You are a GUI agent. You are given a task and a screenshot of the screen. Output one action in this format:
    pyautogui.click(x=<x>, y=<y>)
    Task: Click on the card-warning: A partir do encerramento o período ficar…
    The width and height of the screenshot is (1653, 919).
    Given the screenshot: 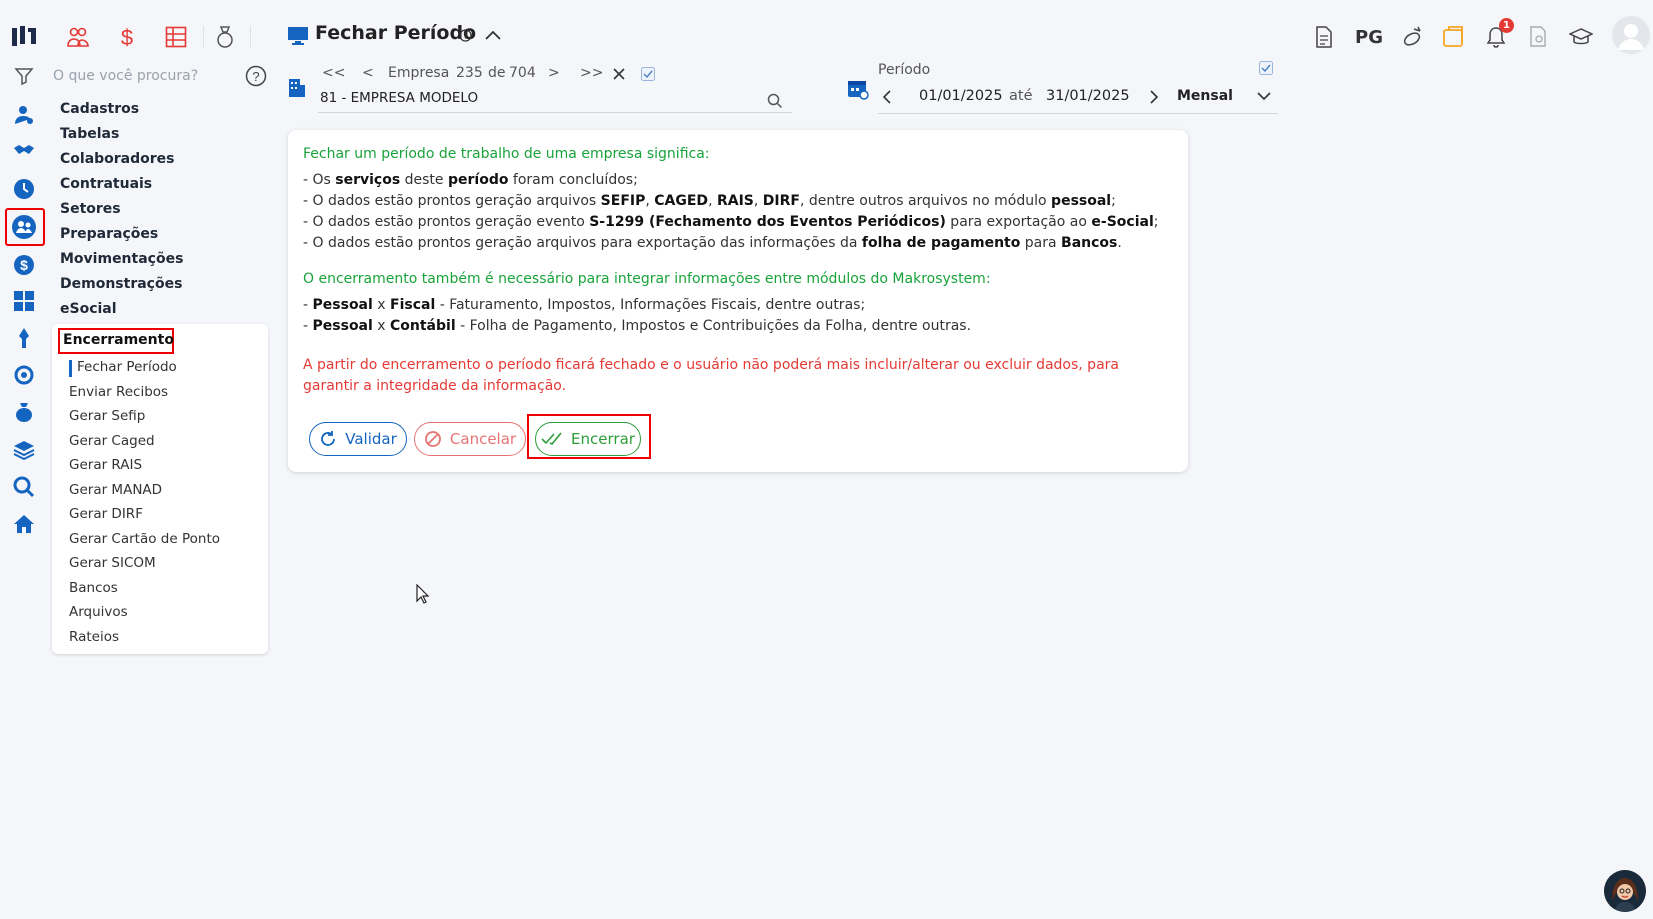 What is the action you would take?
    pyautogui.click(x=711, y=375)
    